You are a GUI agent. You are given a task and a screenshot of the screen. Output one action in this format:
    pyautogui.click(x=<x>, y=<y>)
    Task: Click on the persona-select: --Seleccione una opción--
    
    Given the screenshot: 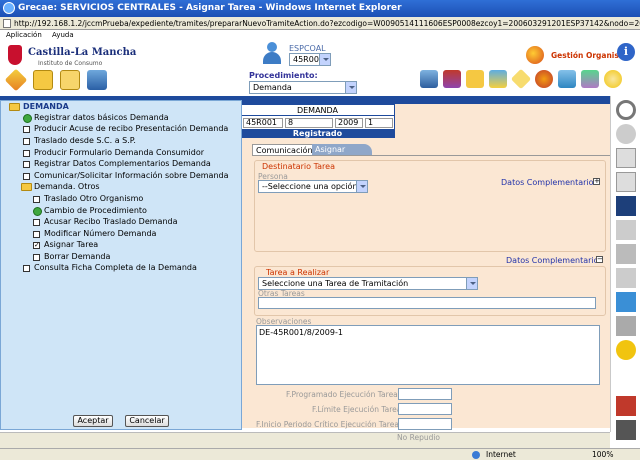 What is the action you would take?
    pyautogui.click(x=313, y=186)
    